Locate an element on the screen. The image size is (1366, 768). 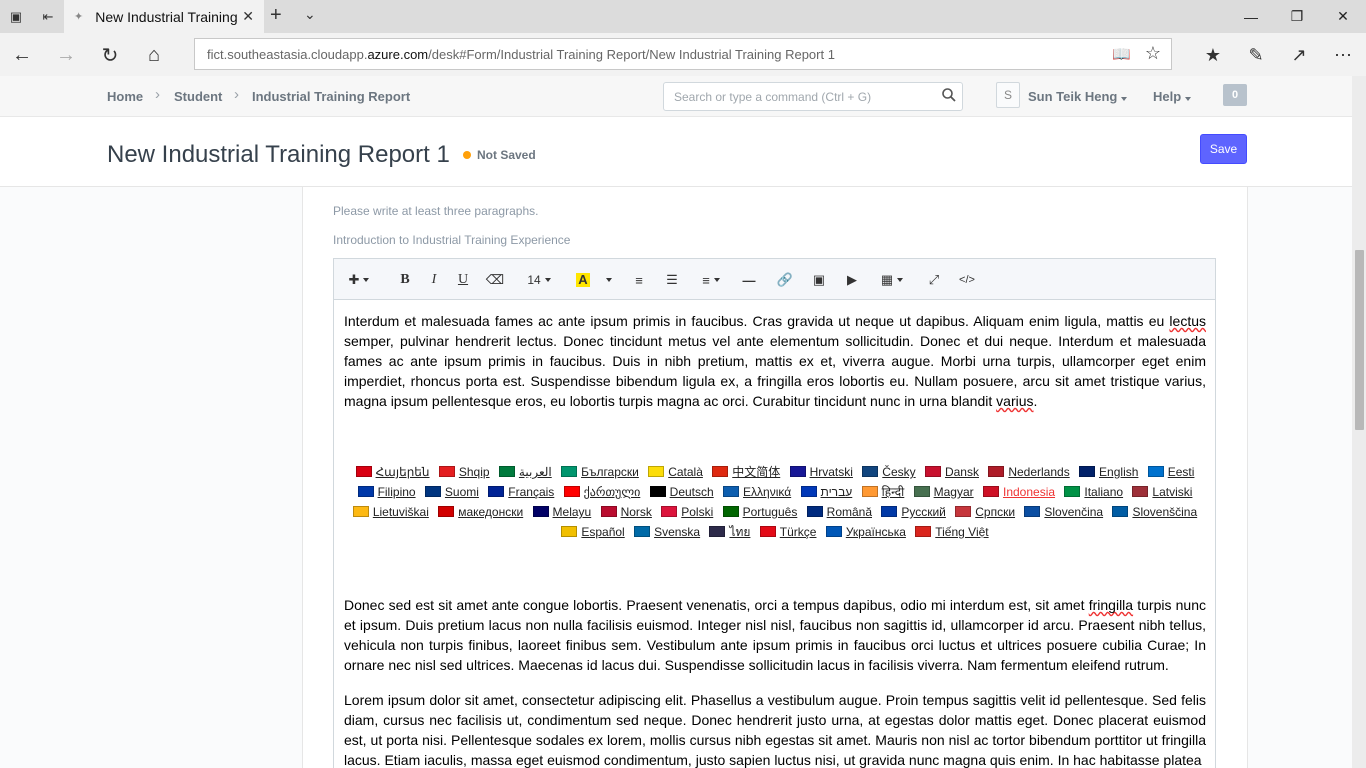
forward-icon: → is located at coordinates (66, 55).